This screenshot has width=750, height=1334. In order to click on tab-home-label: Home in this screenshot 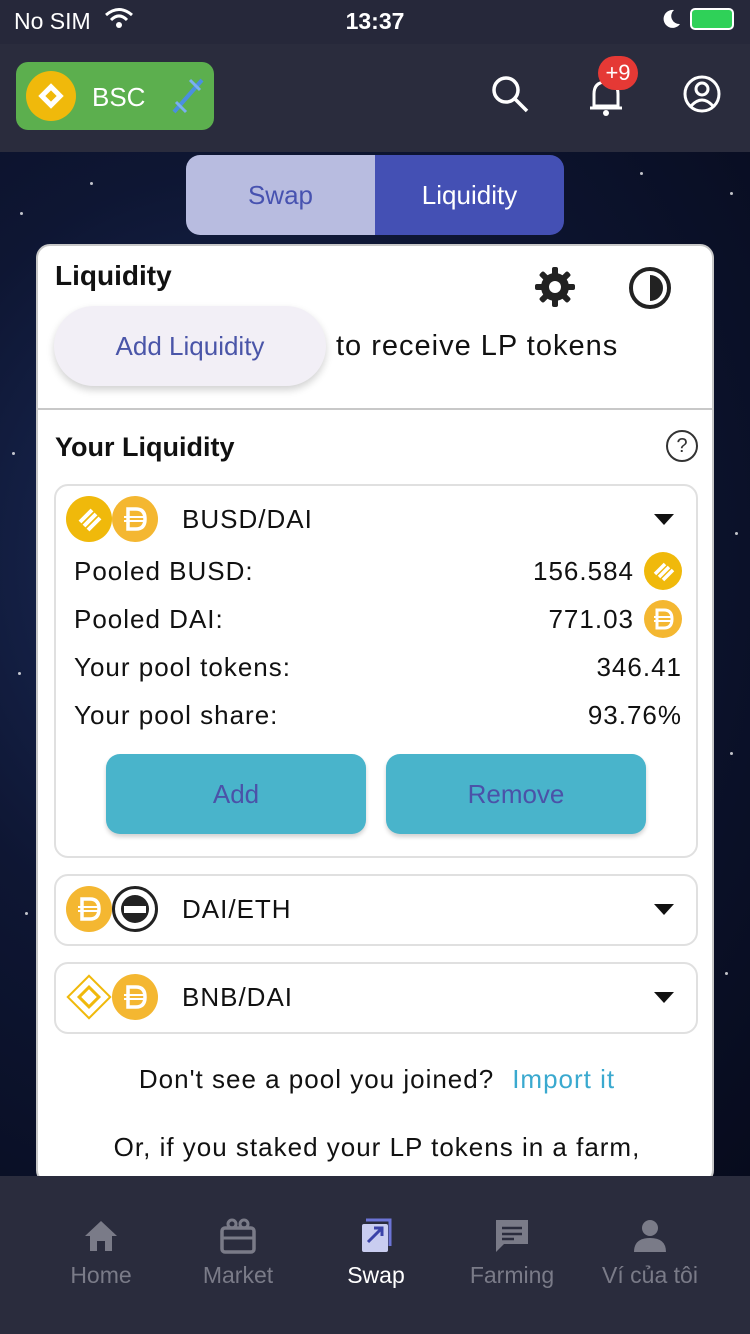, I will do `click(101, 1275)`.